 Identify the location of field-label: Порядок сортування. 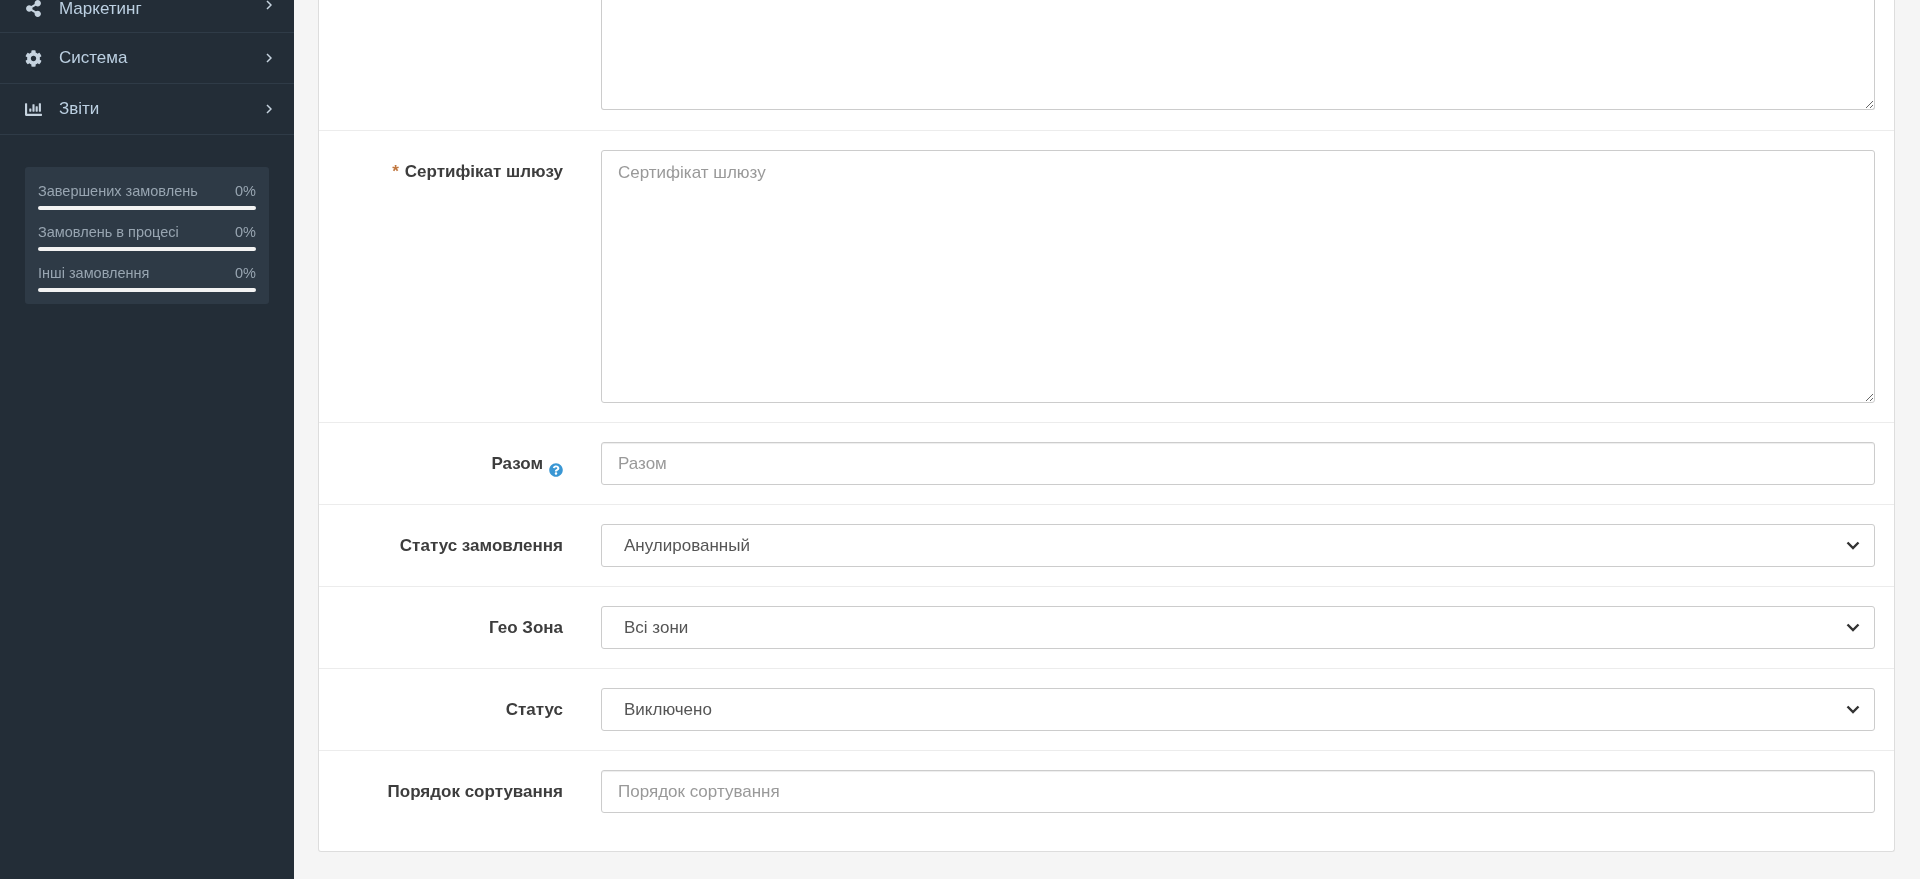
(475, 792).